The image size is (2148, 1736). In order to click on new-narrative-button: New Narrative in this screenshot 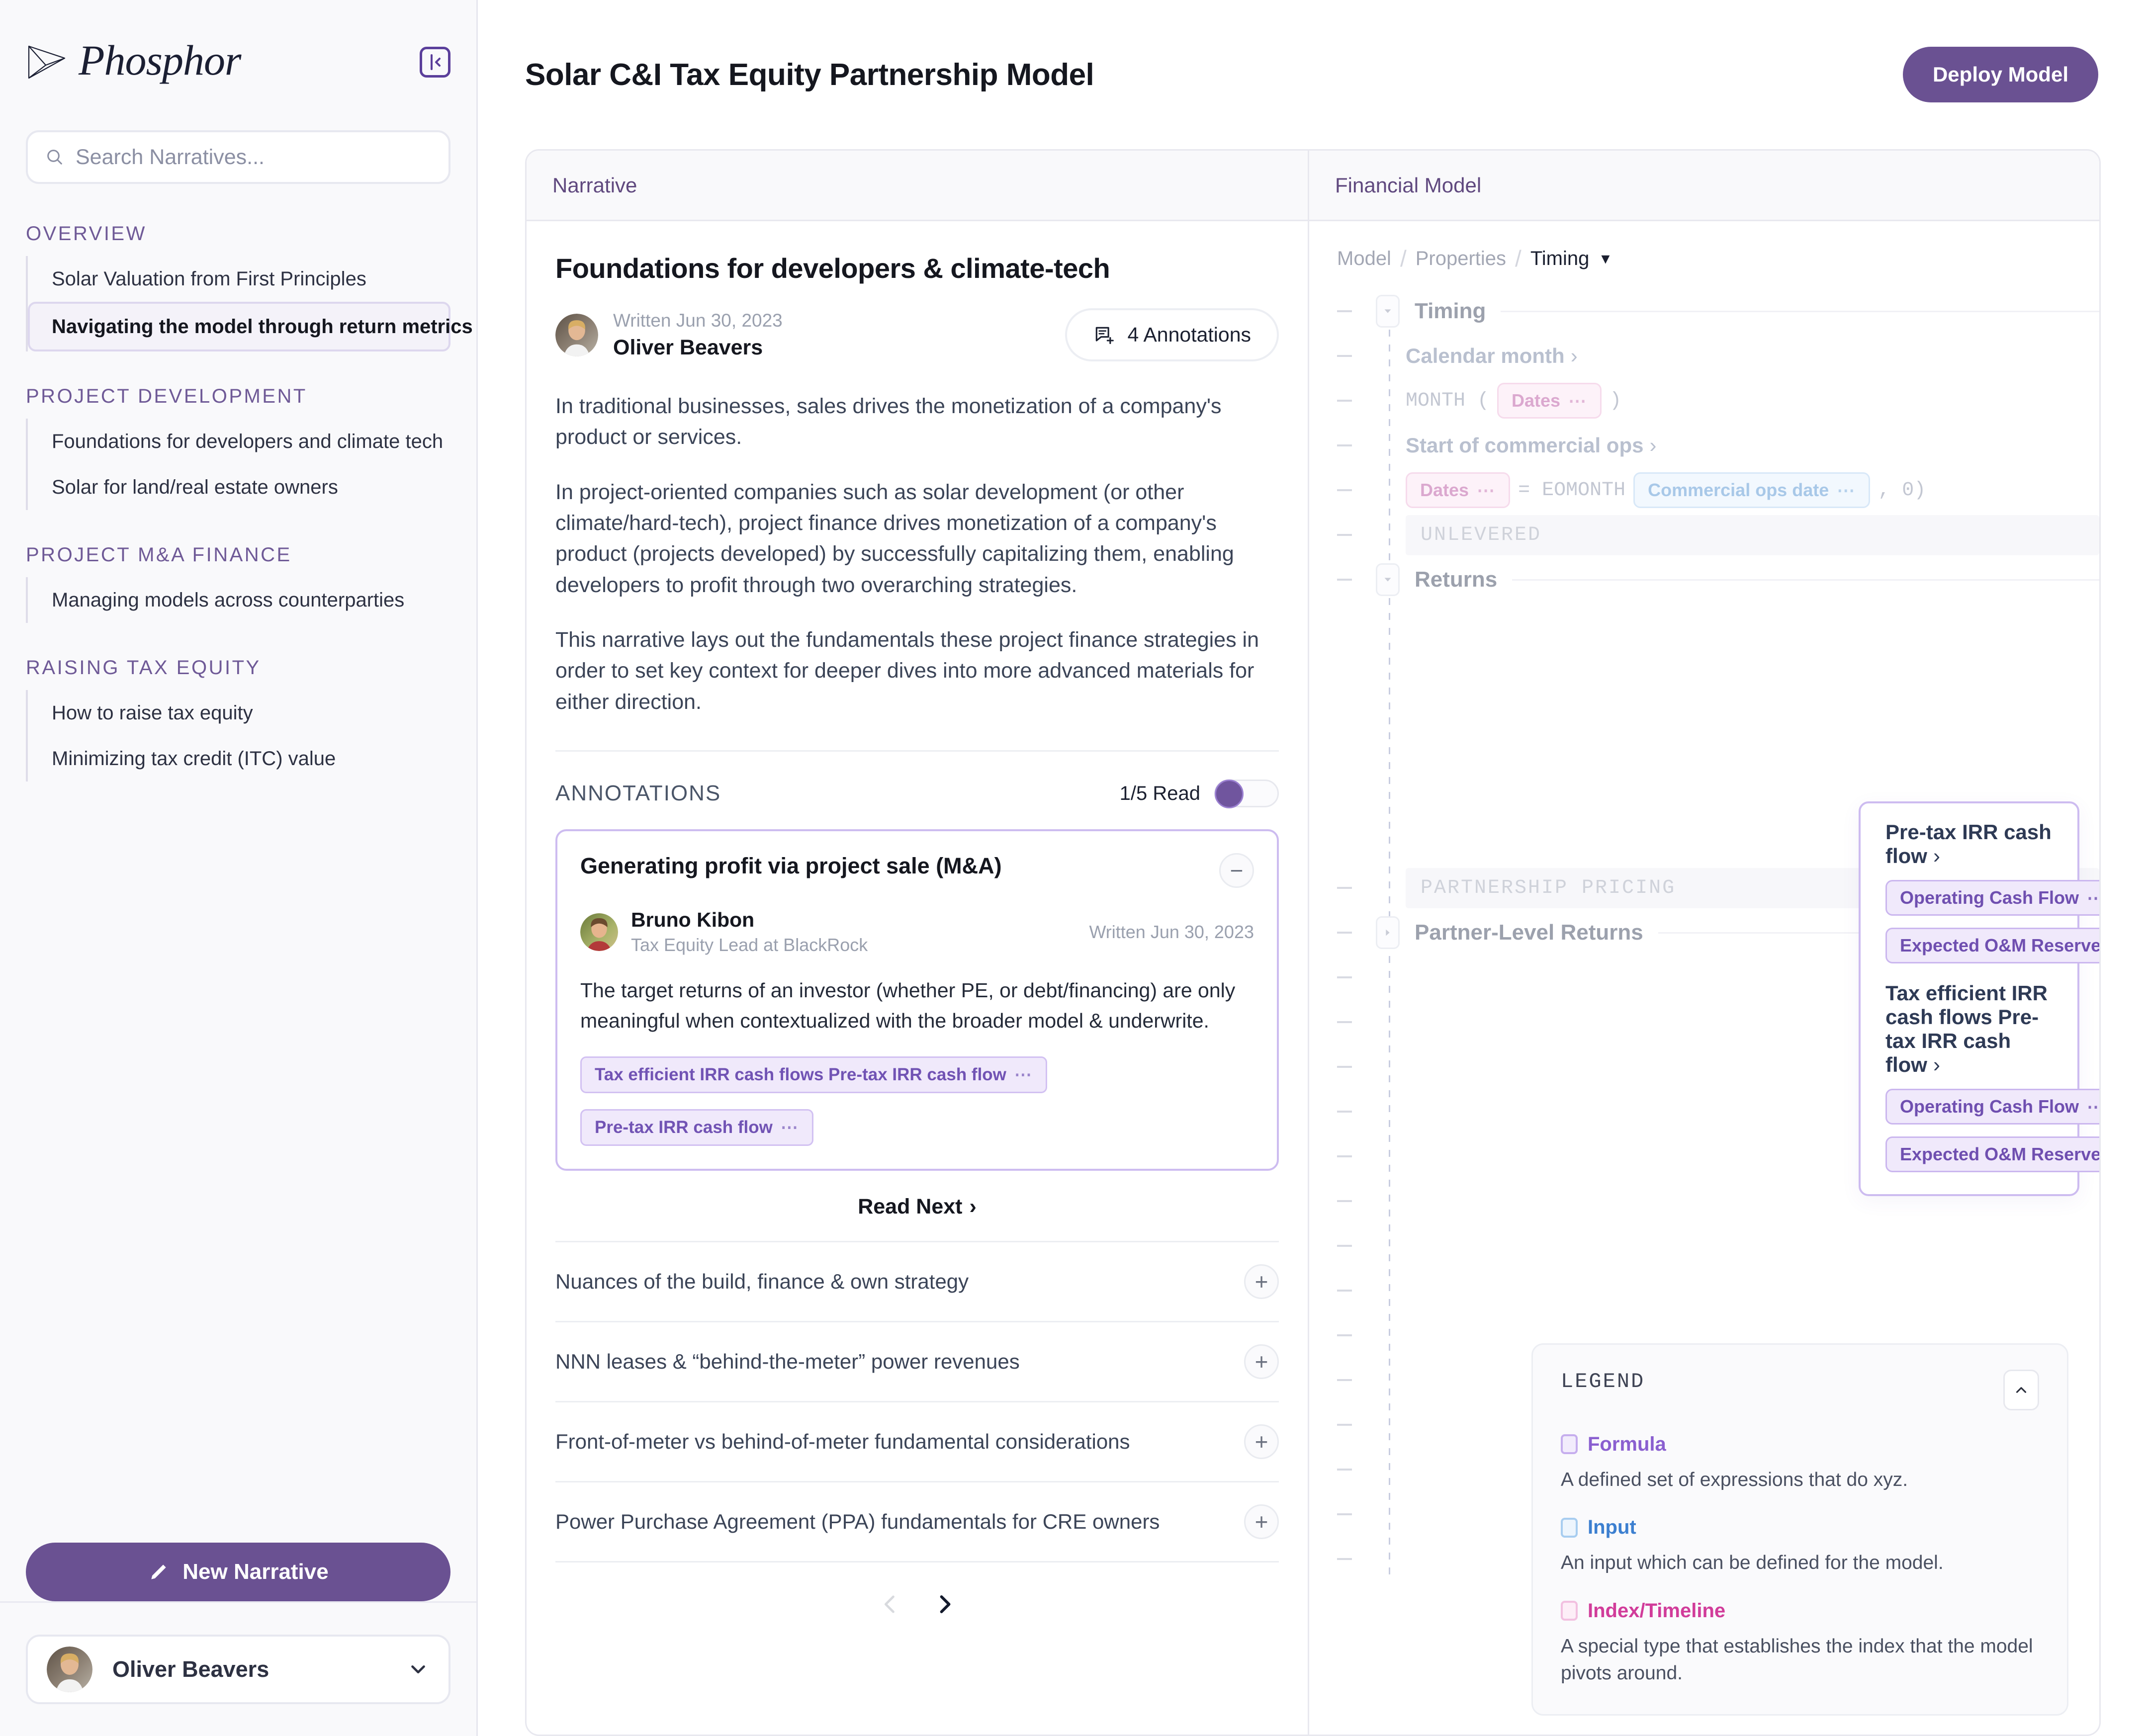, I will do `click(238, 1572)`.